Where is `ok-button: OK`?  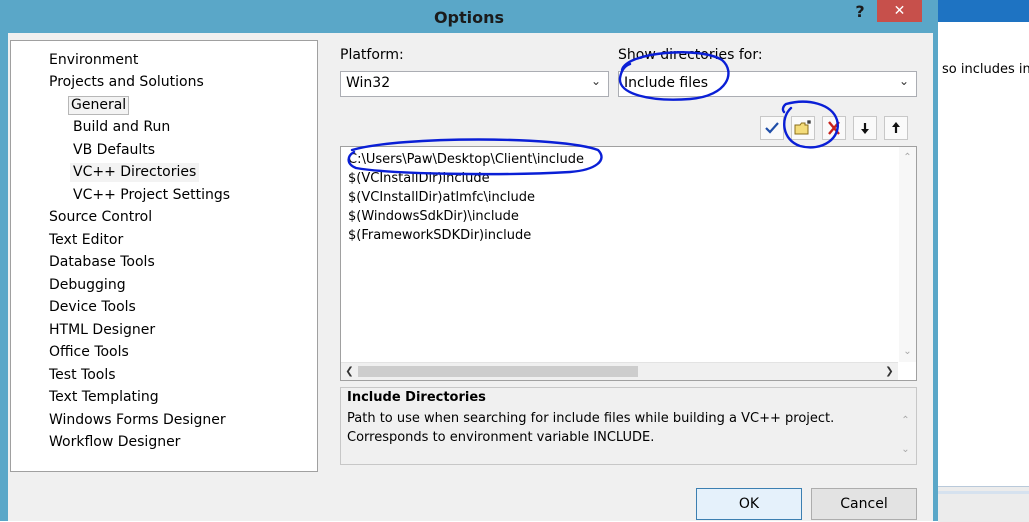 ok-button: OK is located at coordinates (749, 504).